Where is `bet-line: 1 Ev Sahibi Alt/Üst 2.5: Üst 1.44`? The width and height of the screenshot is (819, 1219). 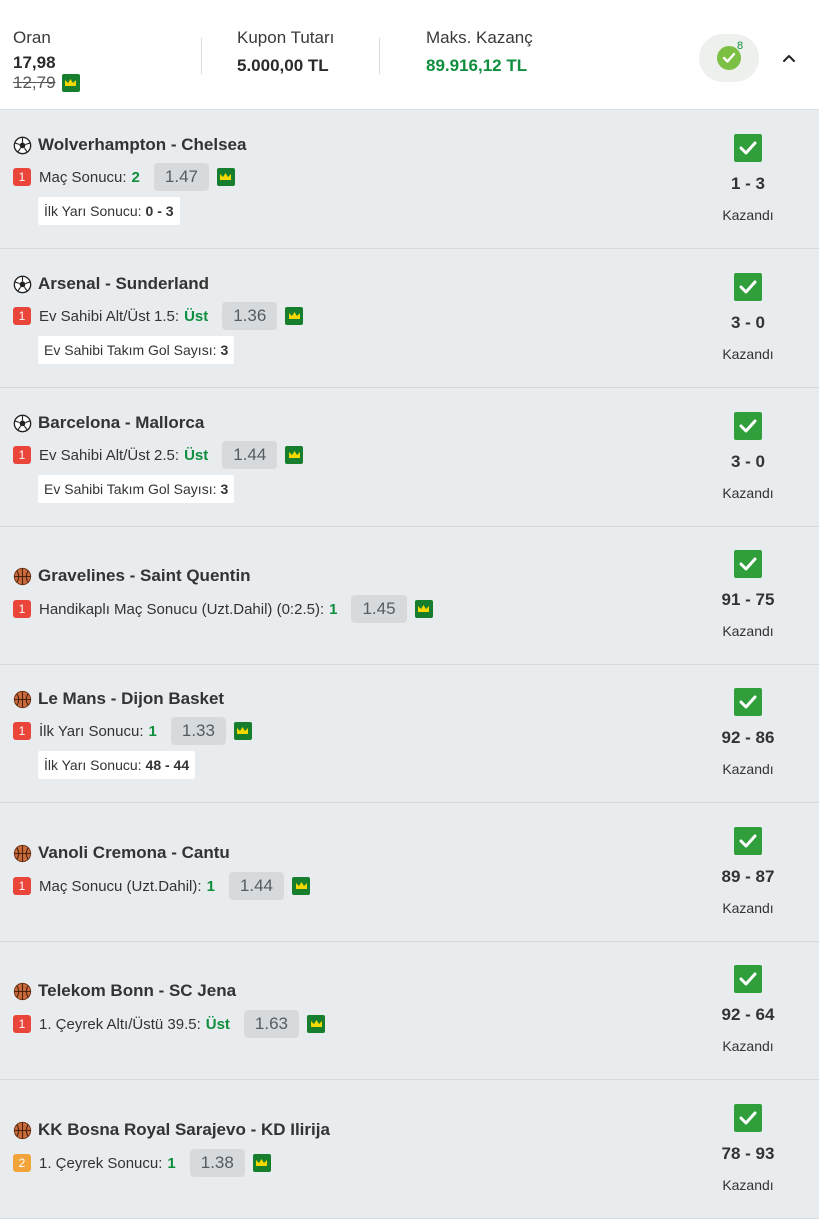 bet-line: 1 Ev Sahibi Alt/Üst 2.5: Üst 1.44 is located at coordinates (158, 455).